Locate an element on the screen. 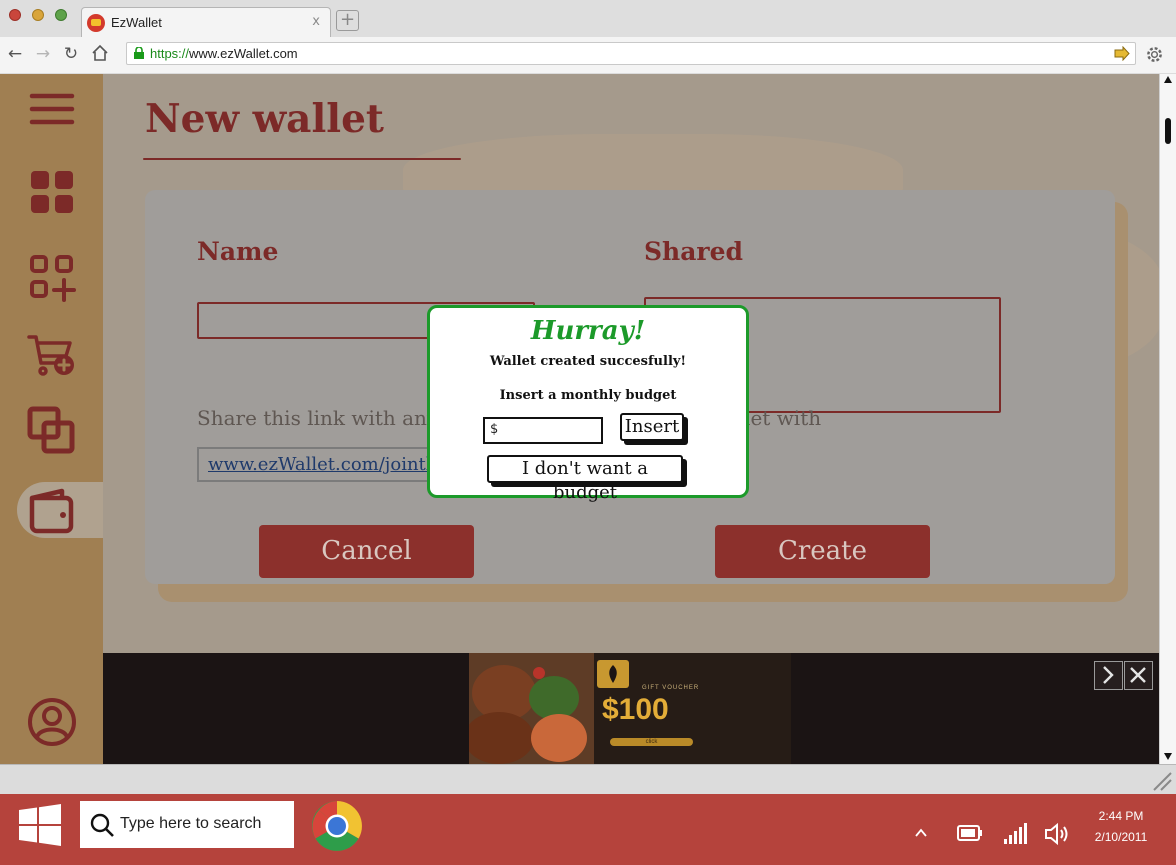 Image resolution: width=1176 pixels, height=865 pixels. ad-close-button is located at coordinates (1138, 675).